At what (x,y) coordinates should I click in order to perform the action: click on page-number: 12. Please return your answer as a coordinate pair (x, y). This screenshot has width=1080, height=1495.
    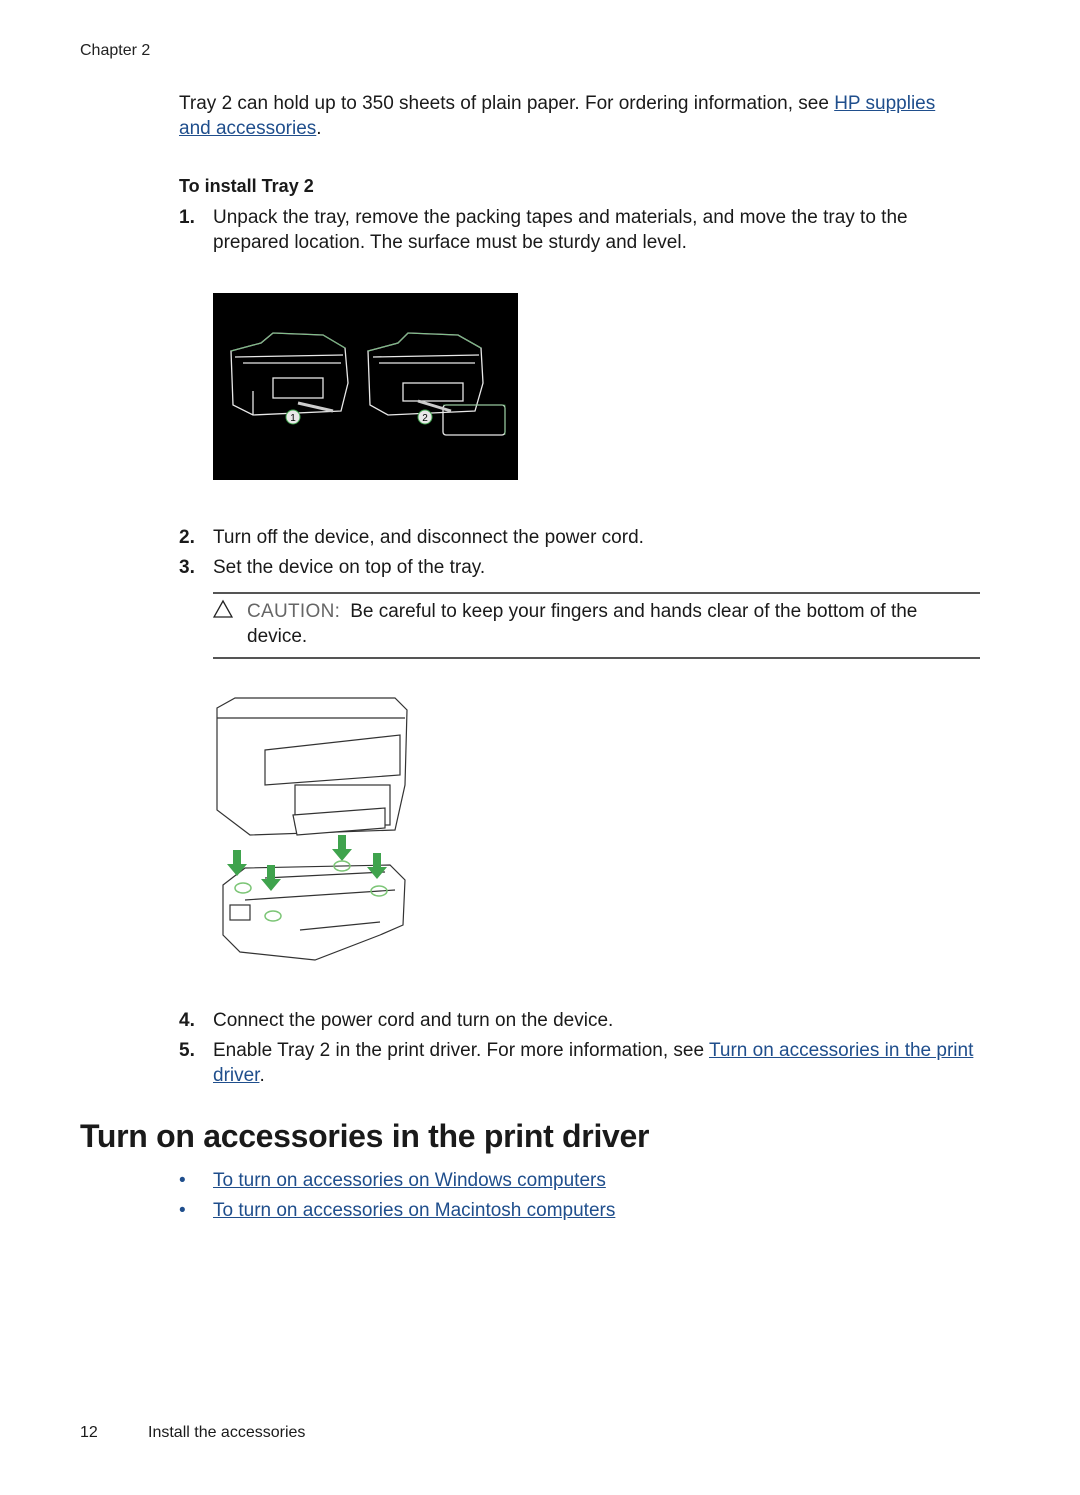
    Looking at the image, I should click on (89, 1432).